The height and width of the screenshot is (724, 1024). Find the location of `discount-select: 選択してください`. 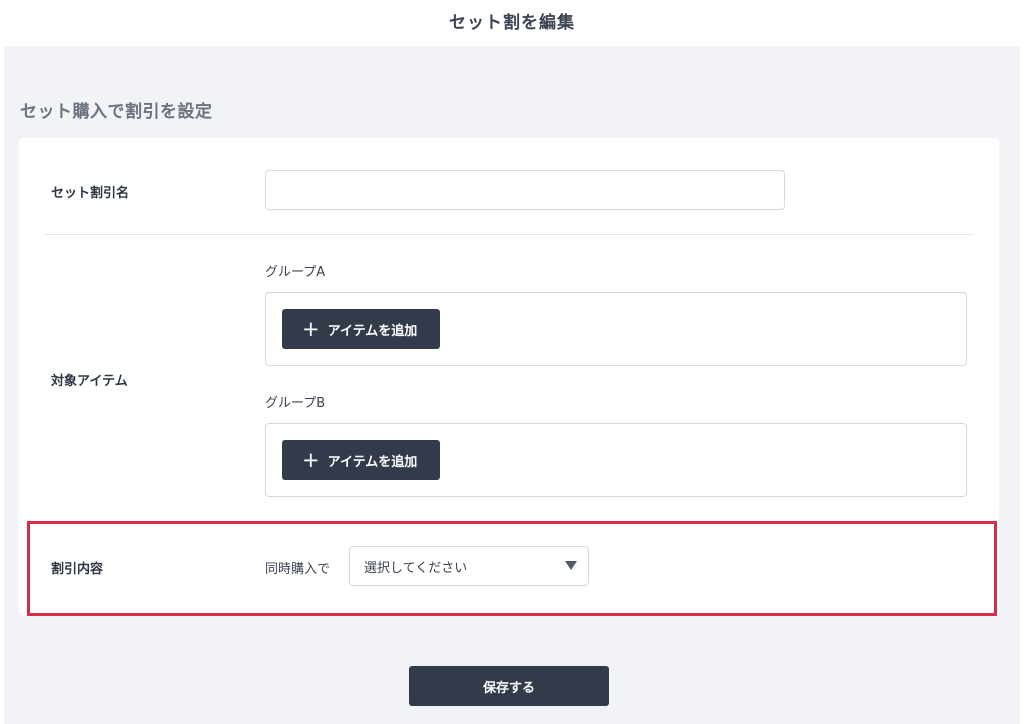

discount-select: 選択してください is located at coordinates (469, 566).